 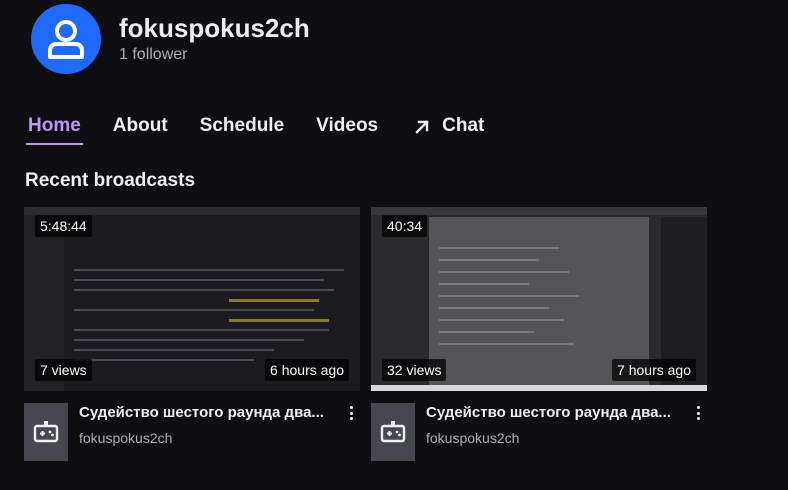 What do you see at coordinates (214, 28) in the screenshot?
I see `channel-name: fokuspokus2ch` at bounding box center [214, 28].